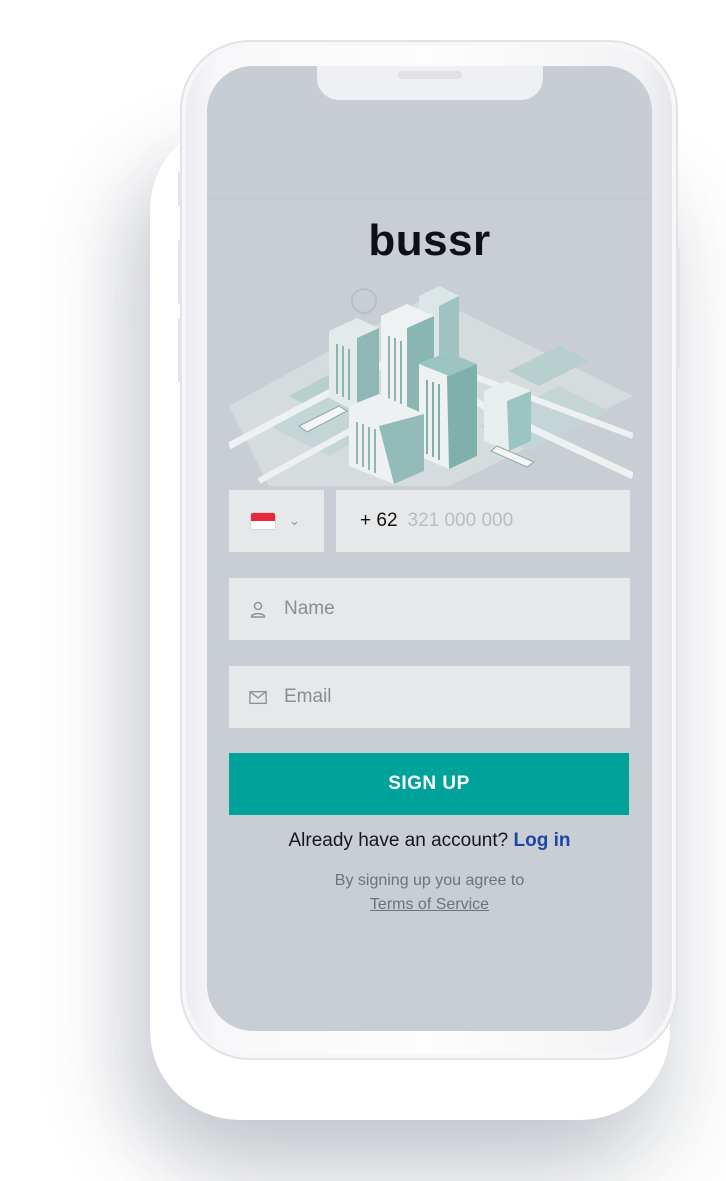 The width and height of the screenshot is (726, 1181). I want to click on chevron-down-icon: ⌄, so click(294, 520).